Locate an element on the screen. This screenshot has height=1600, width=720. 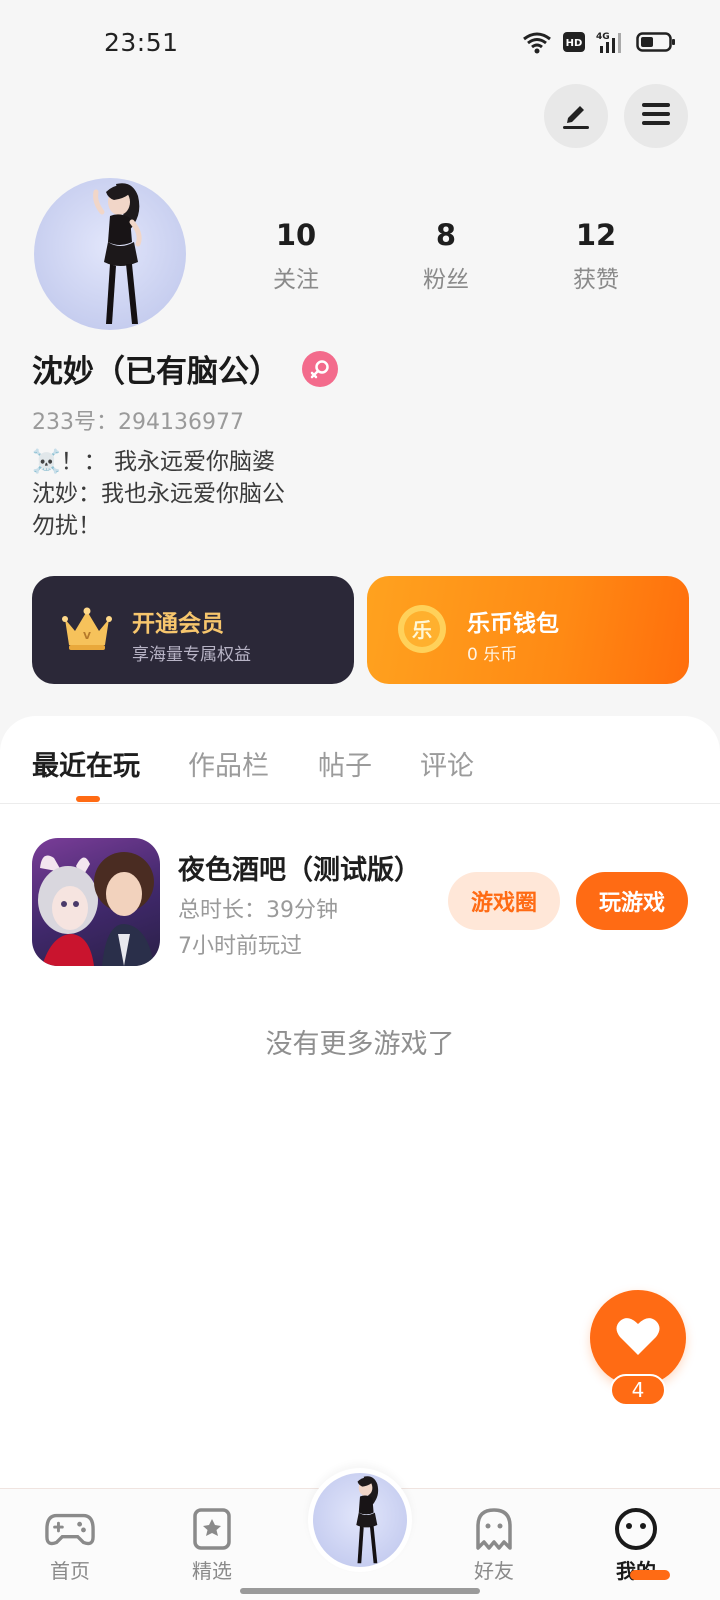
hamburger-icon is located at coordinates (656, 116).